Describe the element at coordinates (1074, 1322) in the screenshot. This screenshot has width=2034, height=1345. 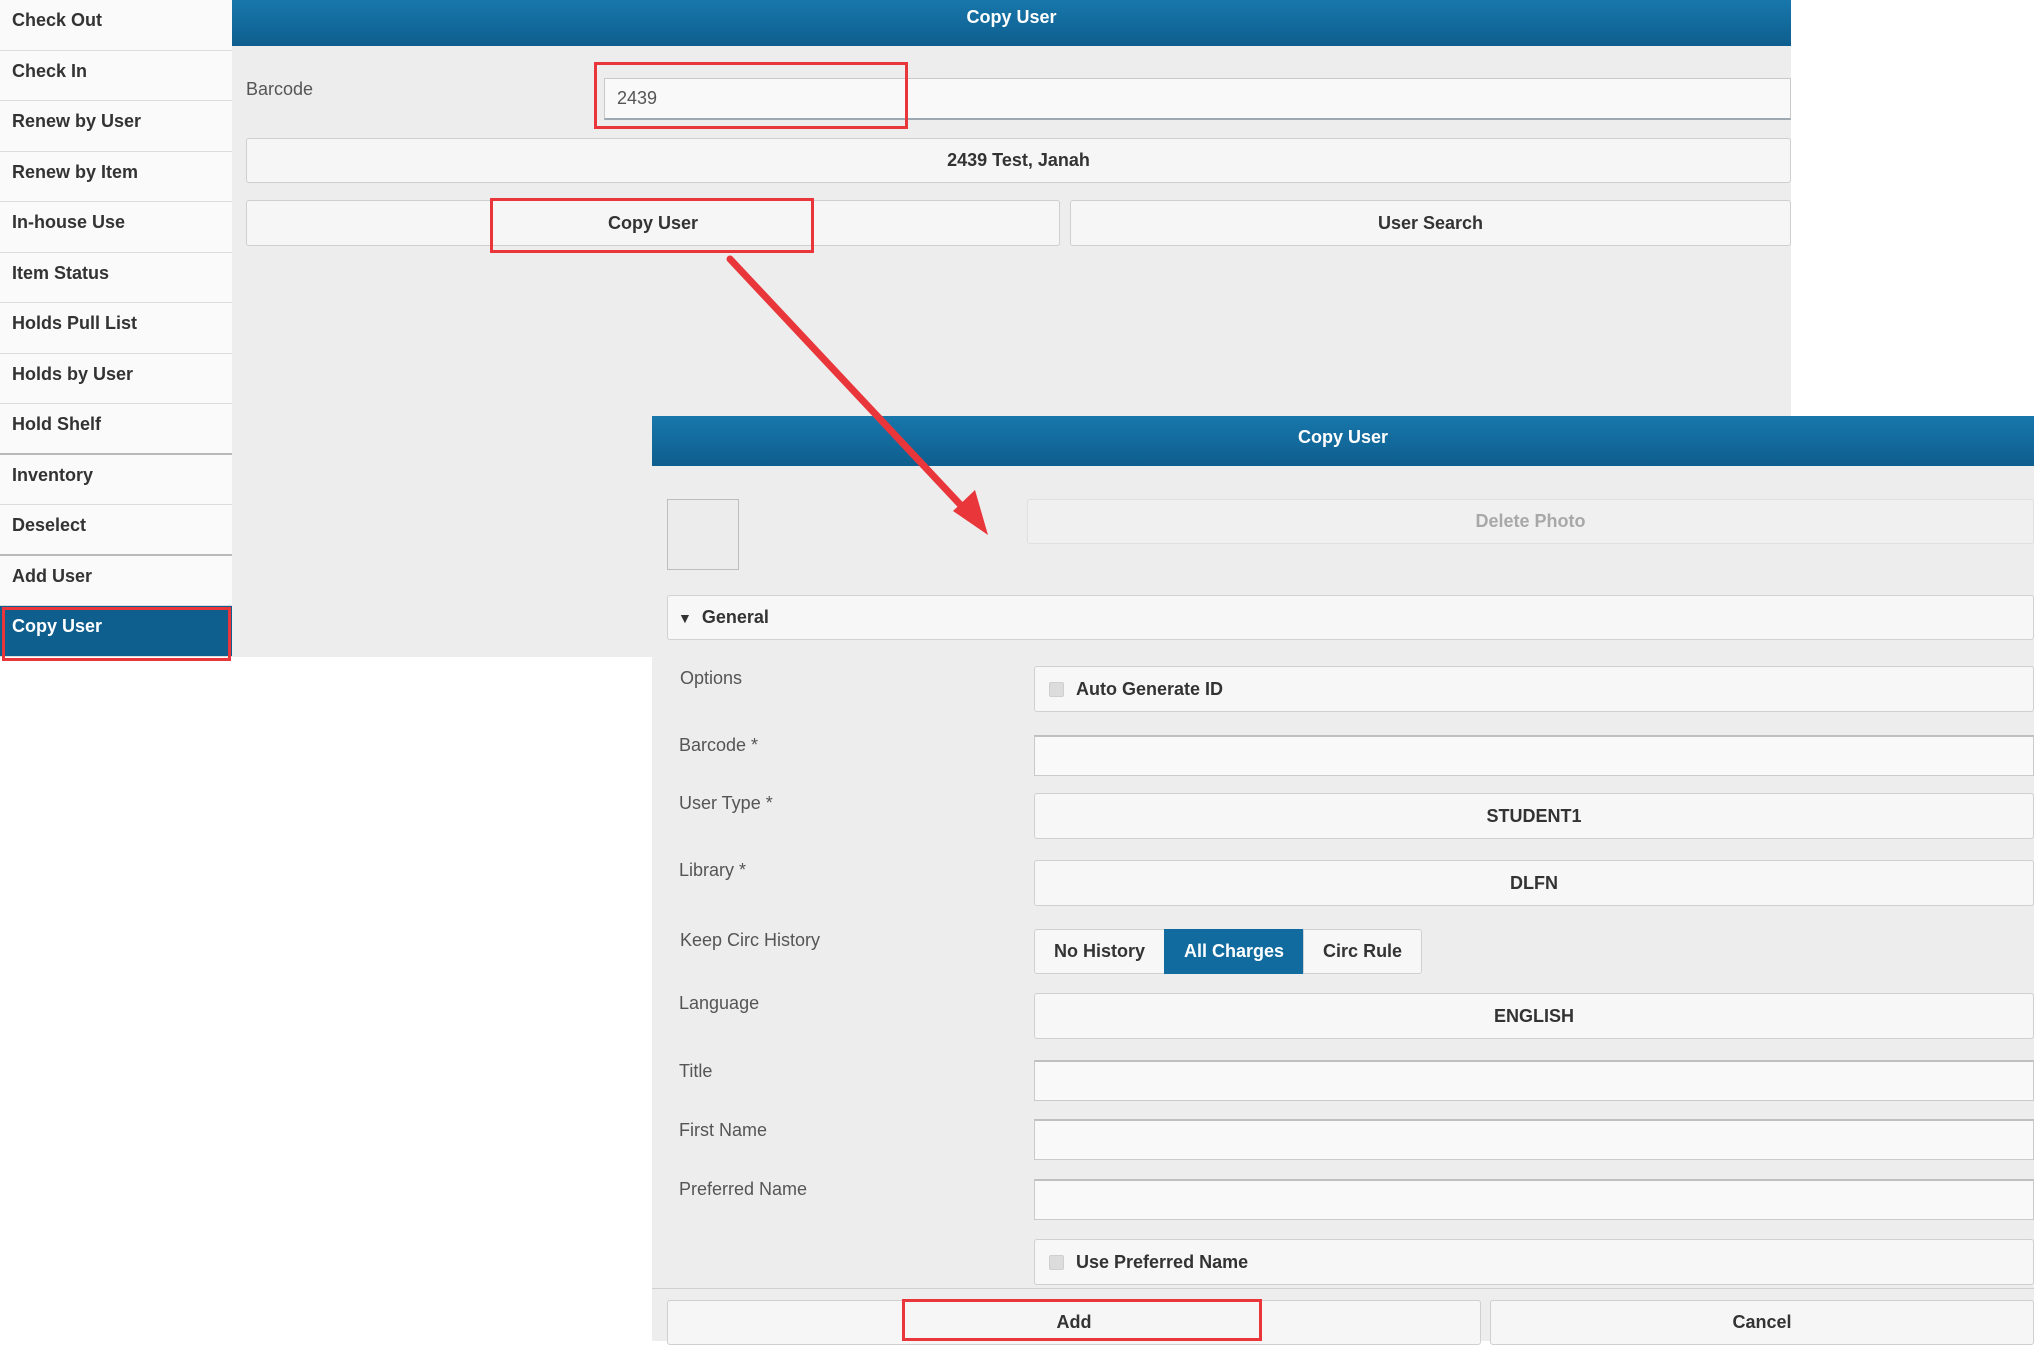
I see `add-button: Add` at that location.